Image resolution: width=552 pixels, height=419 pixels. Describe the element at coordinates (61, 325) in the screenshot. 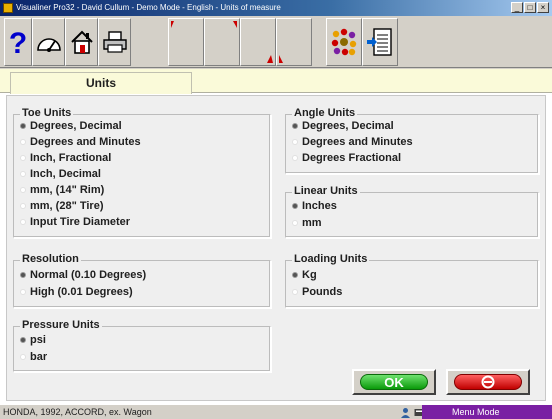

I see `pressure-units-title: Pressure Units` at that location.